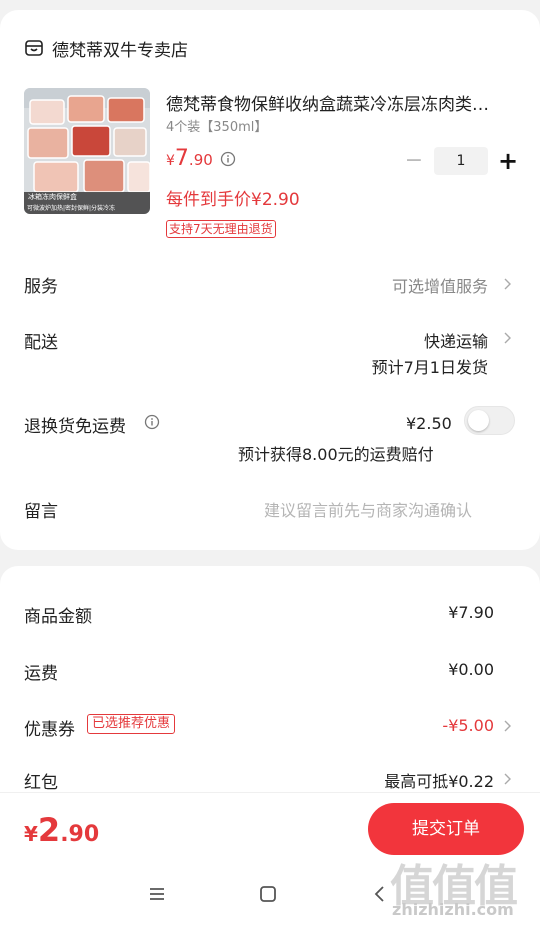 The width and height of the screenshot is (540, 927). What do you see at coordinates (170, 161) in the screenshot?
I see `price-currency: ¥` at bounding box center [170, 161].